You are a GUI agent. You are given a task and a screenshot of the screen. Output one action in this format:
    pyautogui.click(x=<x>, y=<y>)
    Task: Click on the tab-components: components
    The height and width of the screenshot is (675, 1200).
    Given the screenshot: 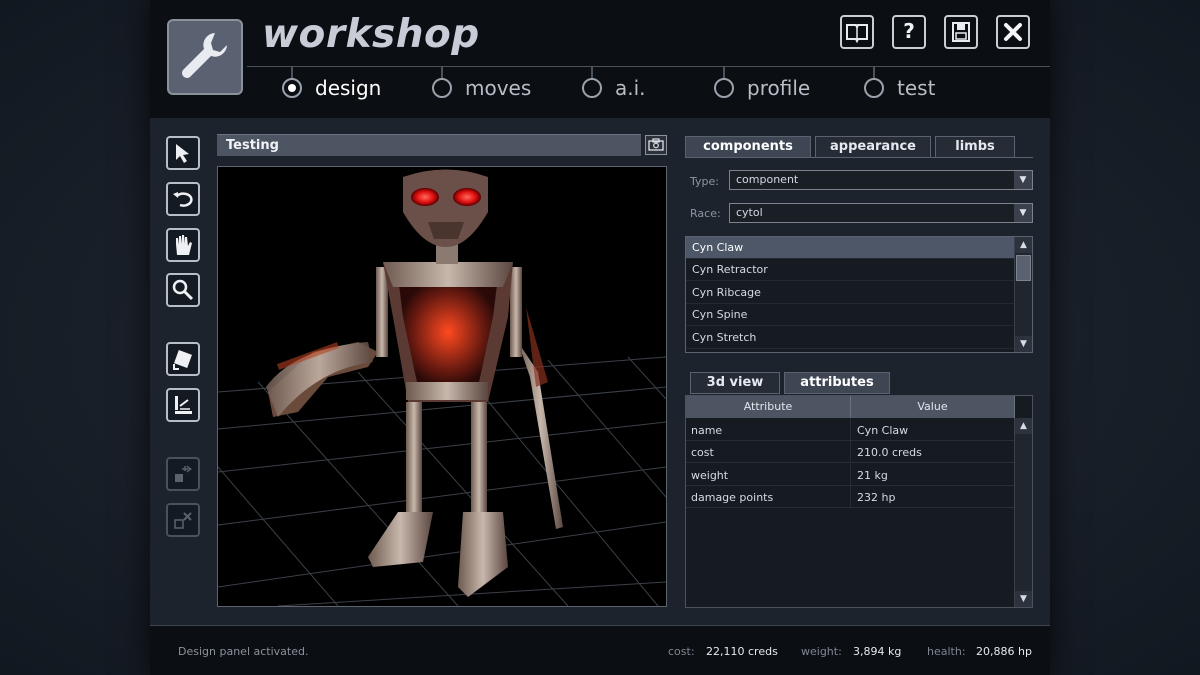 What is the action you would take?
    pyautogui.click(x=748, y=147)
    